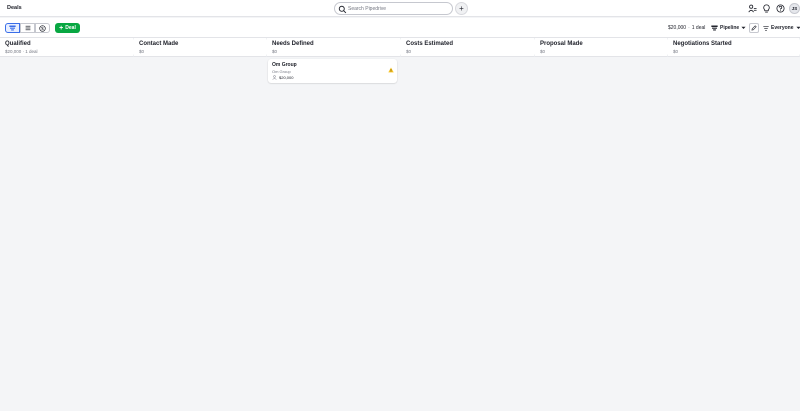 Image resolution: width=800 pixels, height=411 pixels. What do you see at coordinates (281, 71) in the screenshot?
I see `deal-organization: Om Group` at bounding box center [281, 71].